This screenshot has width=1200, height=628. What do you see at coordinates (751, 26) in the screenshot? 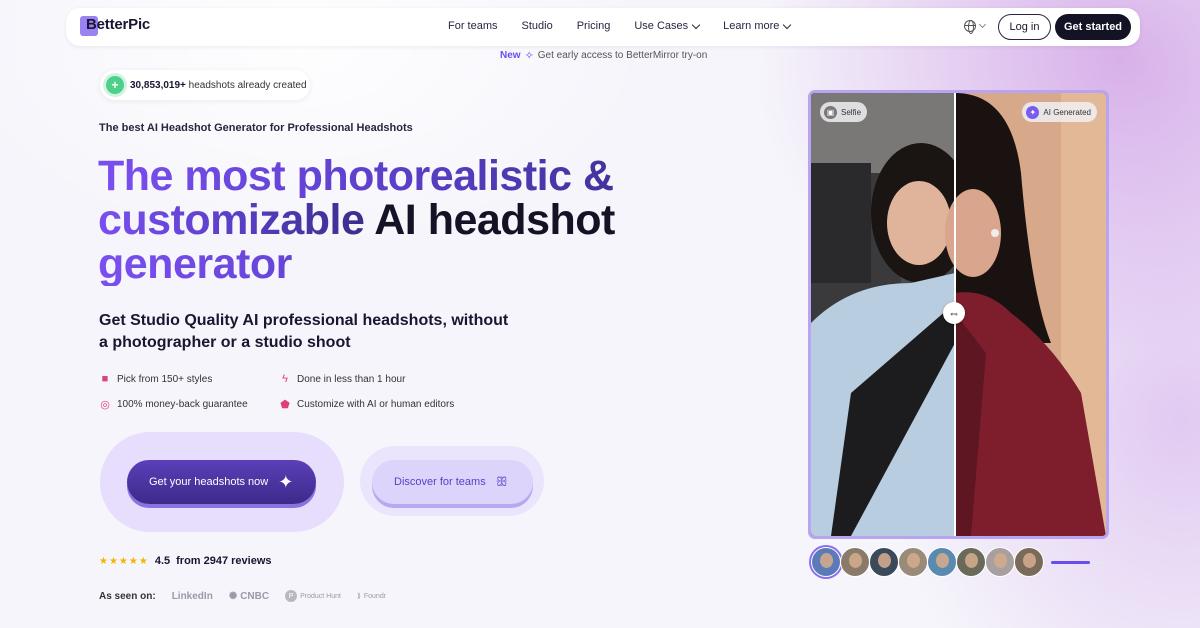
I see `nav-link-label: Learn more` at bounding box center [751, 26].